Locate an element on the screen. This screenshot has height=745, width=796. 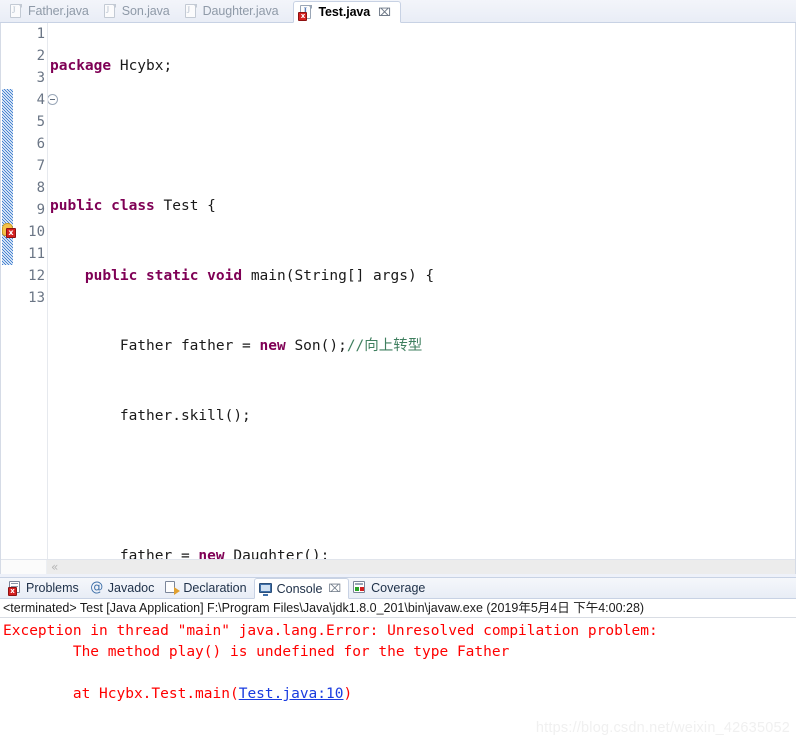
editor-horizontal-scrollbar: « is located at coordinates (398, 566).